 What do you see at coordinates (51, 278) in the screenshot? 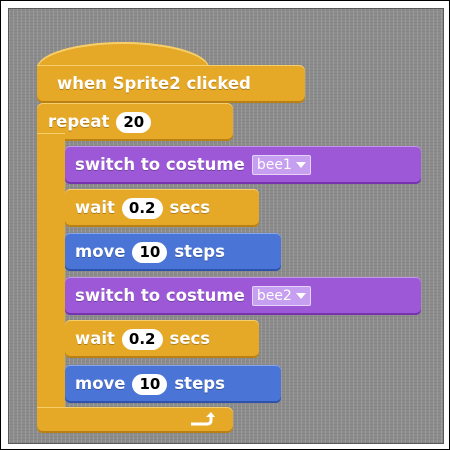
I see `repeat-block-spine` at bounding box center [51, 278].